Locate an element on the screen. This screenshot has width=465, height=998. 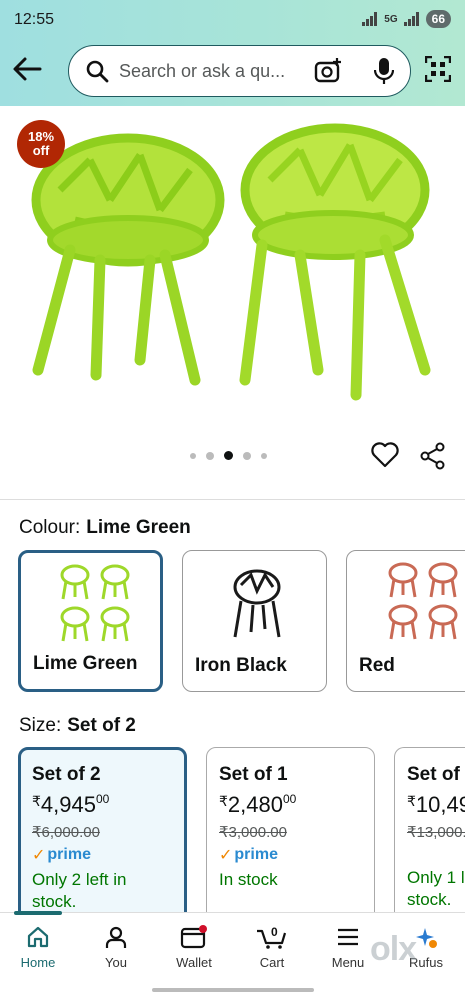
size-option-title: Set of is located at coordinates (433, 774).